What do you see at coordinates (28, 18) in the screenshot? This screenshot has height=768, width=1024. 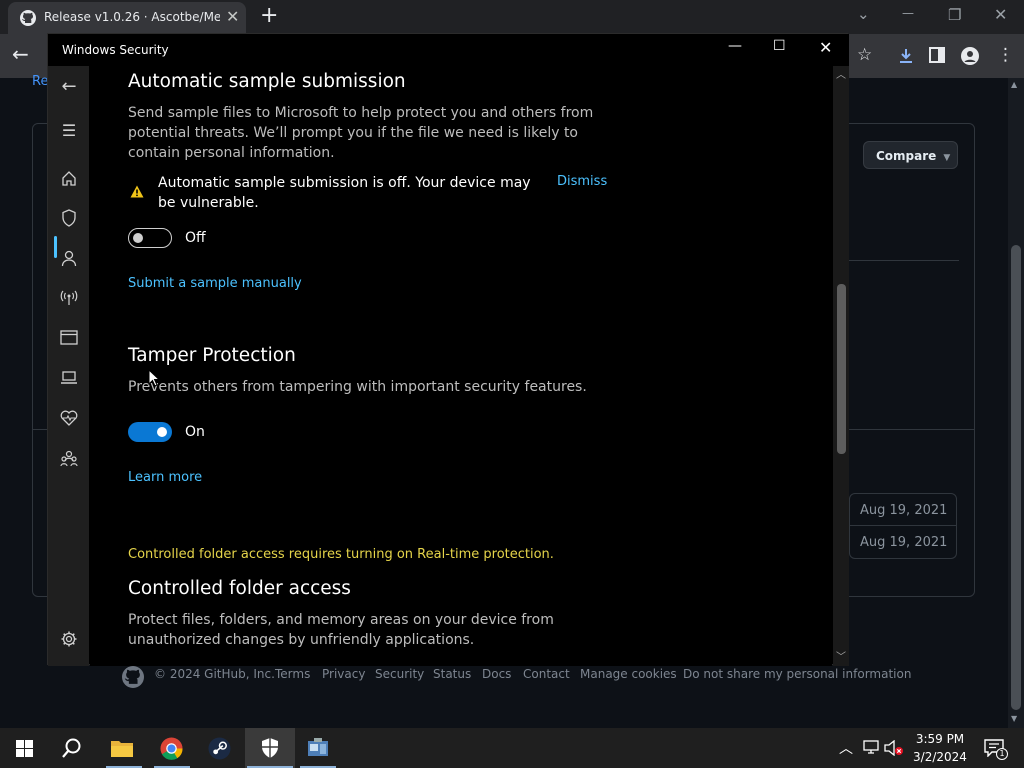 I see `github-icon` at bounding box center [28, 18].